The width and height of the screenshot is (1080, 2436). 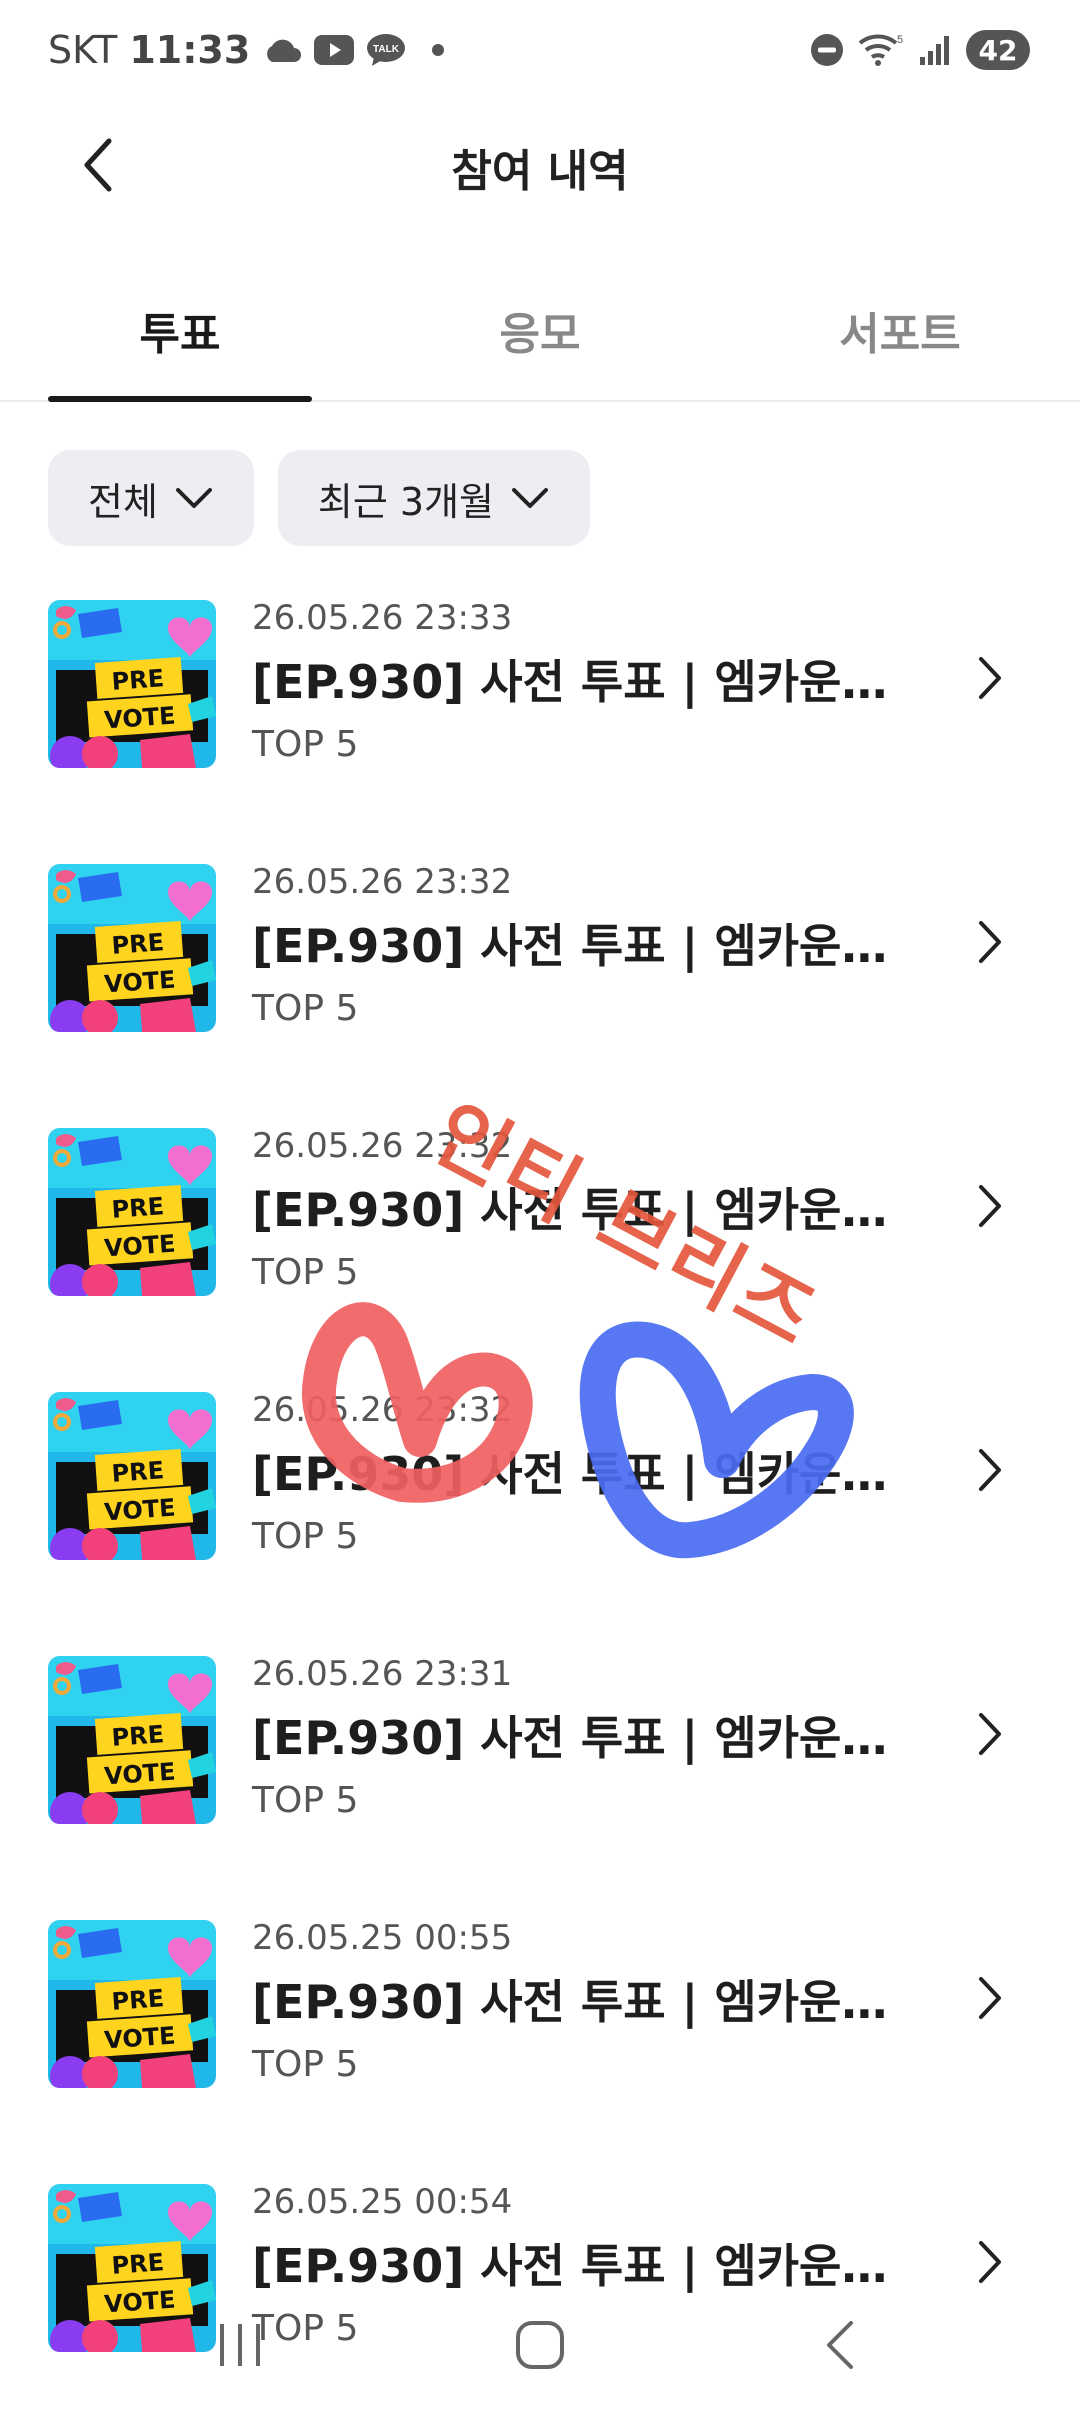 What do you see at coordinates (900, 330) in the screenshot?
I see `tab-support: 서포트` at bounding box center [900, 330].